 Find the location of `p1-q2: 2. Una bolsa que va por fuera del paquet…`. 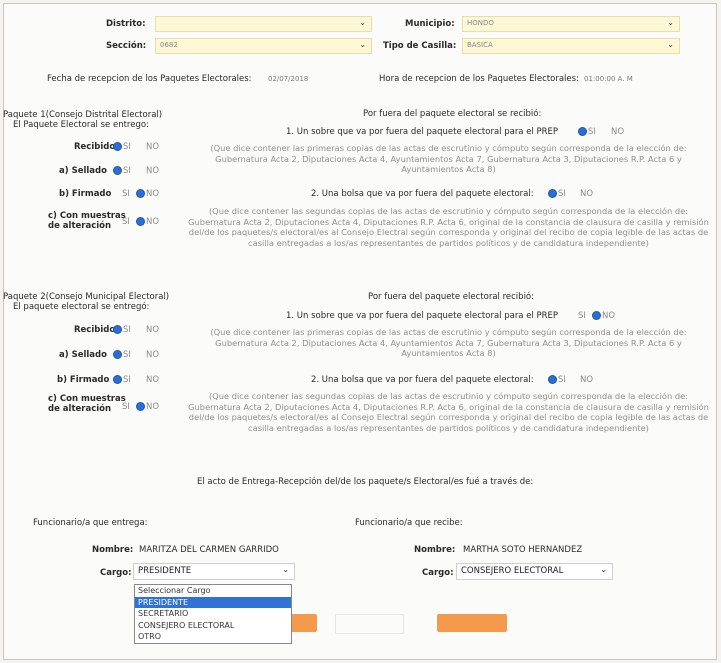

p1-q2: 2. Una bolsa que va por fuera del paquet… is located at coordinates (422, 194).